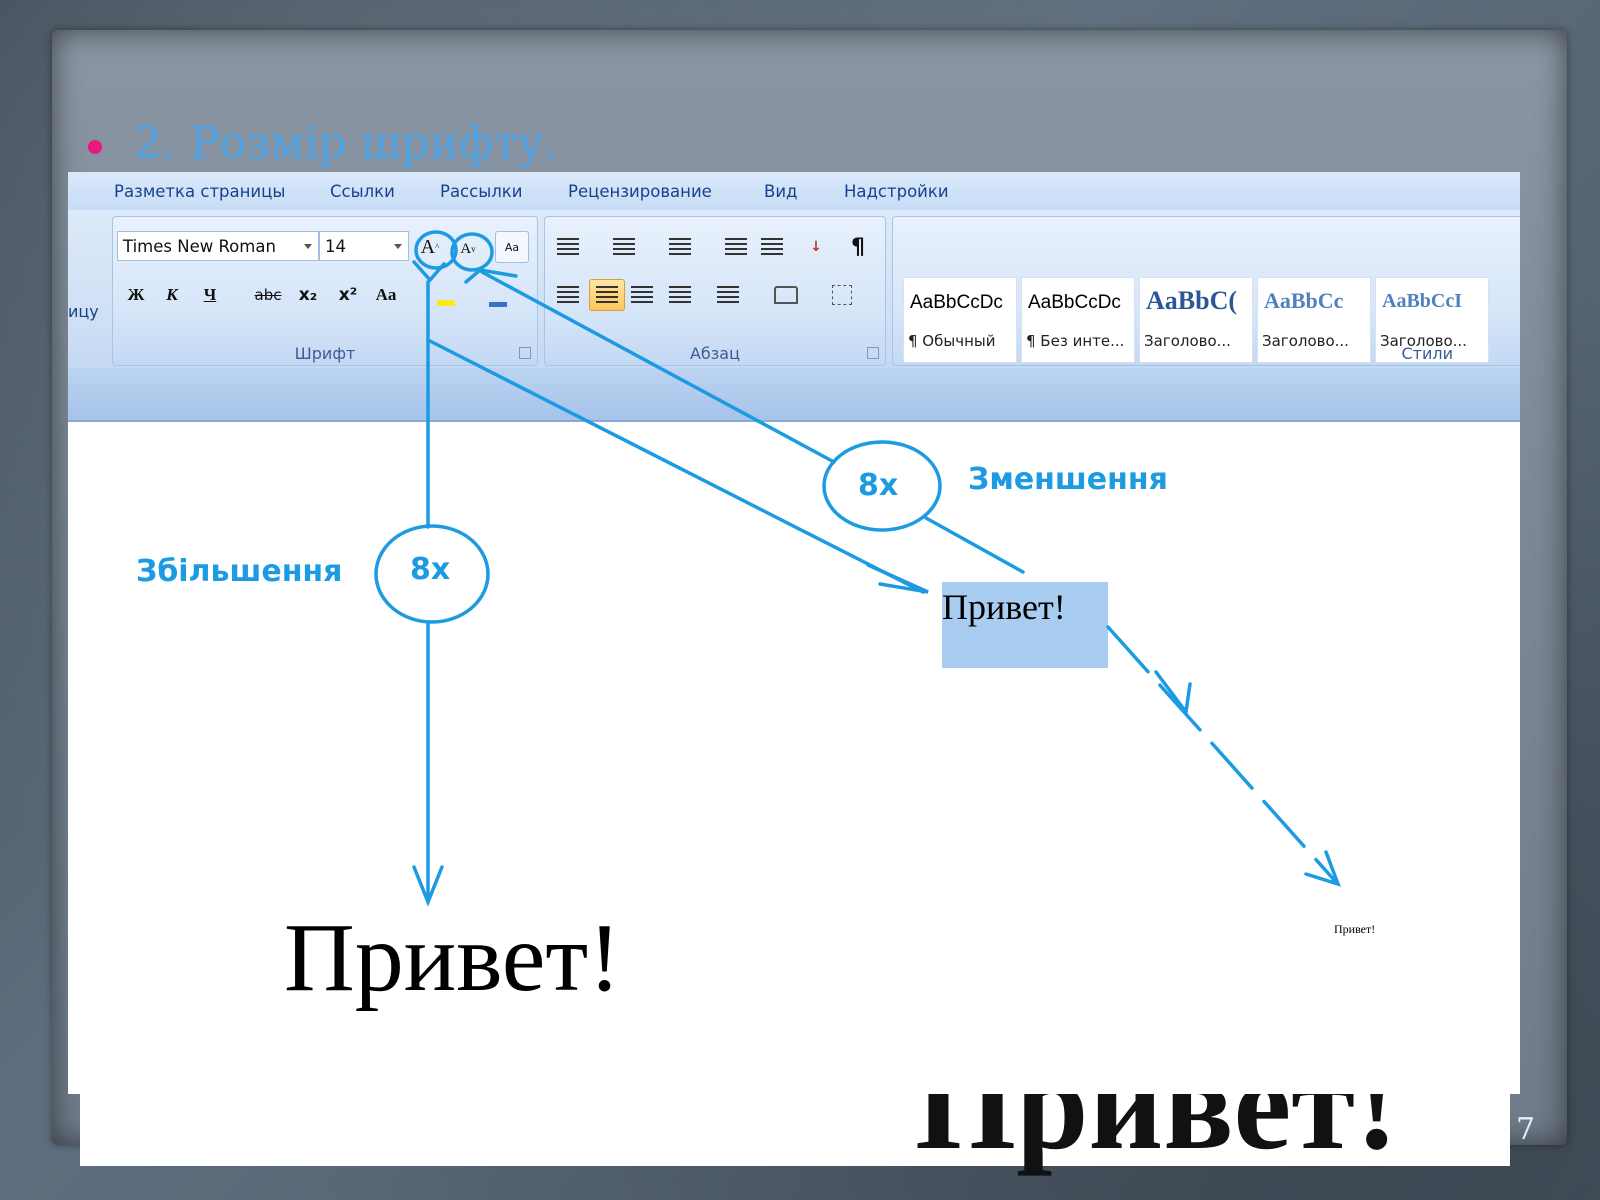  Describe the element at coordinates (1526, 1129) in the screenshot. I see `page-number: 7` at that location.